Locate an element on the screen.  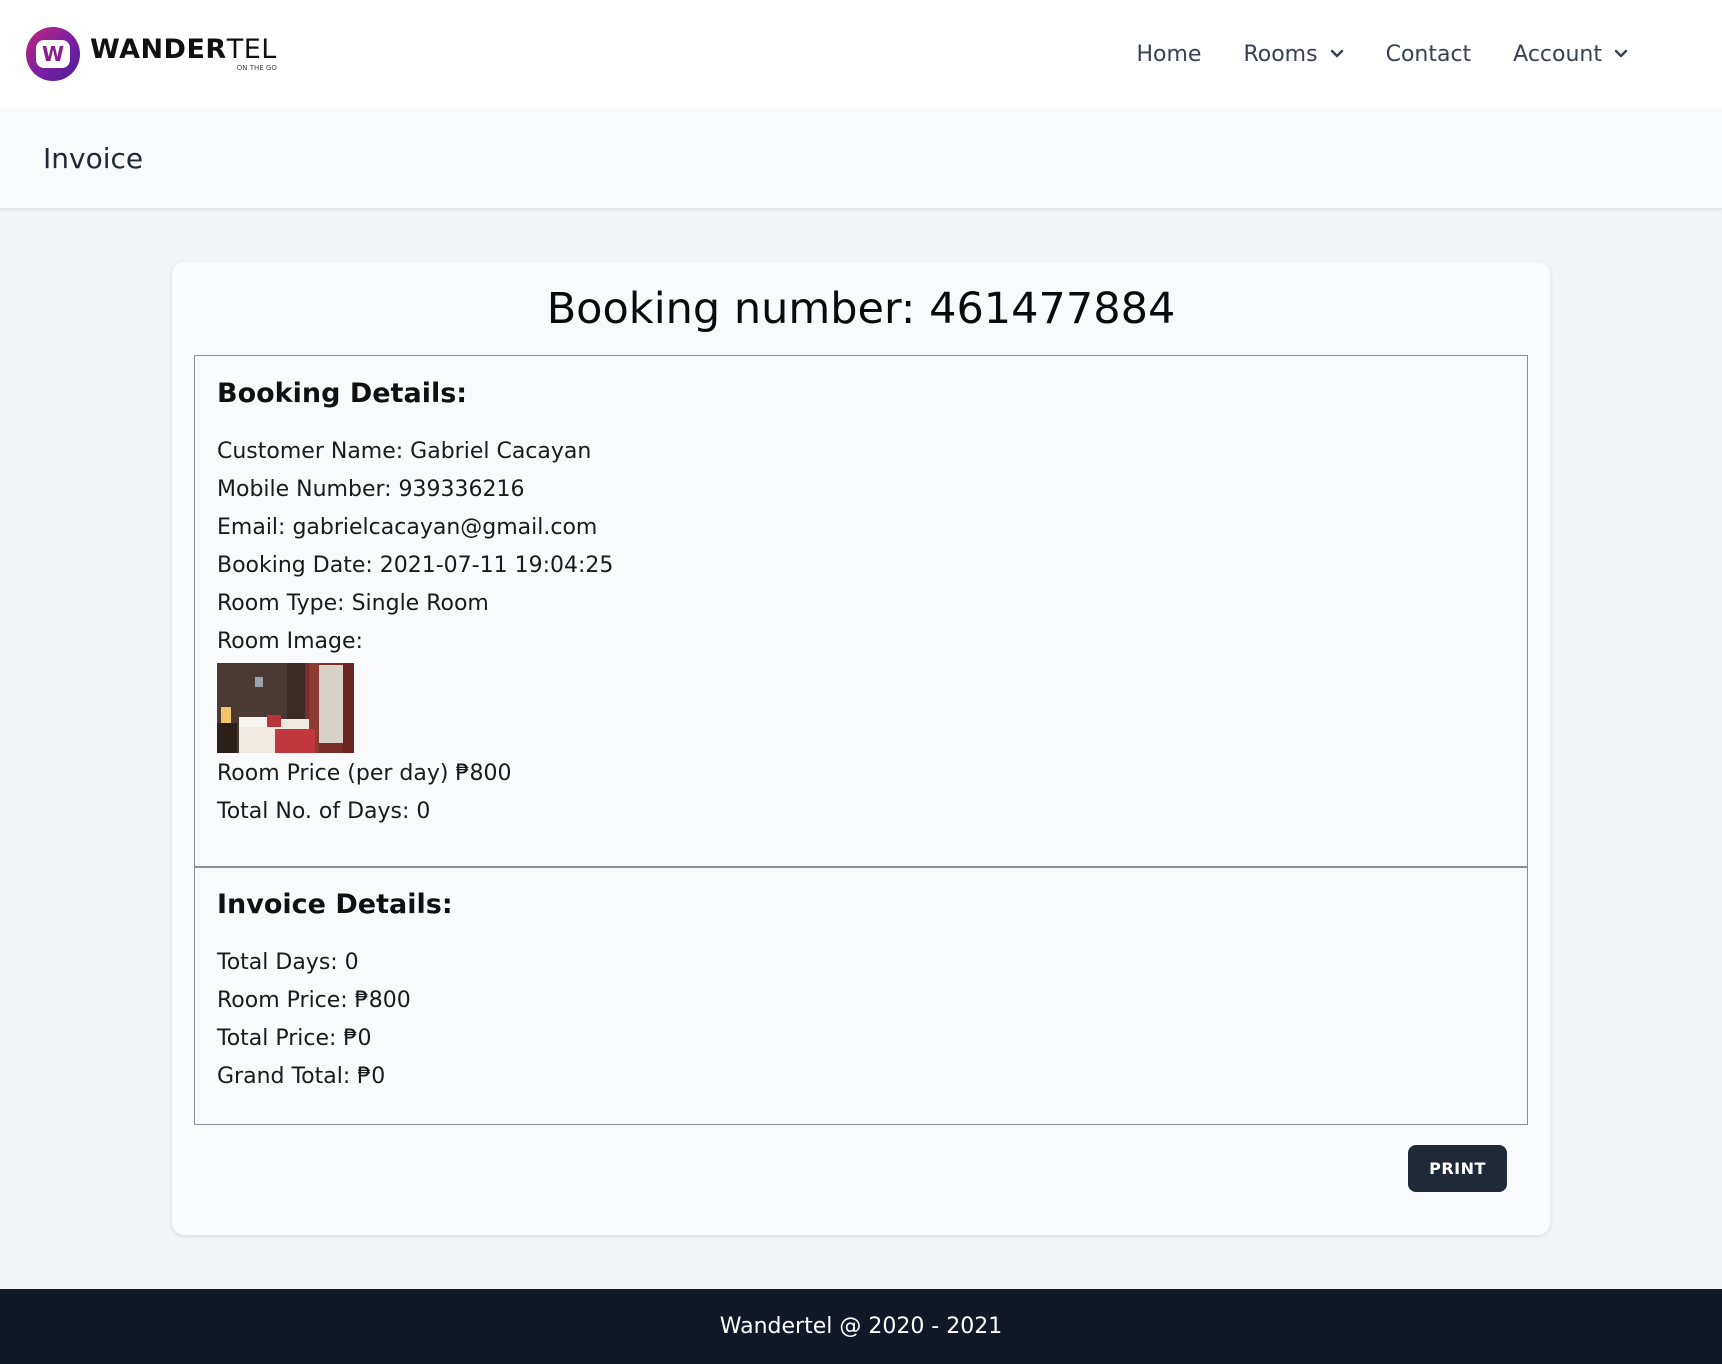
room-image-label: Room Image: is located at coordinates (290, 641).